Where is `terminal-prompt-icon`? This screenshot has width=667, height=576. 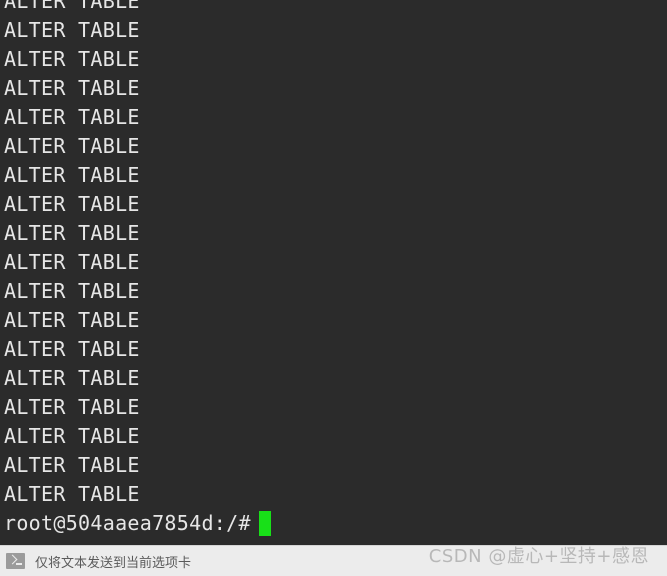 terminal-prompt-icon is located at coordinates (15, 561).